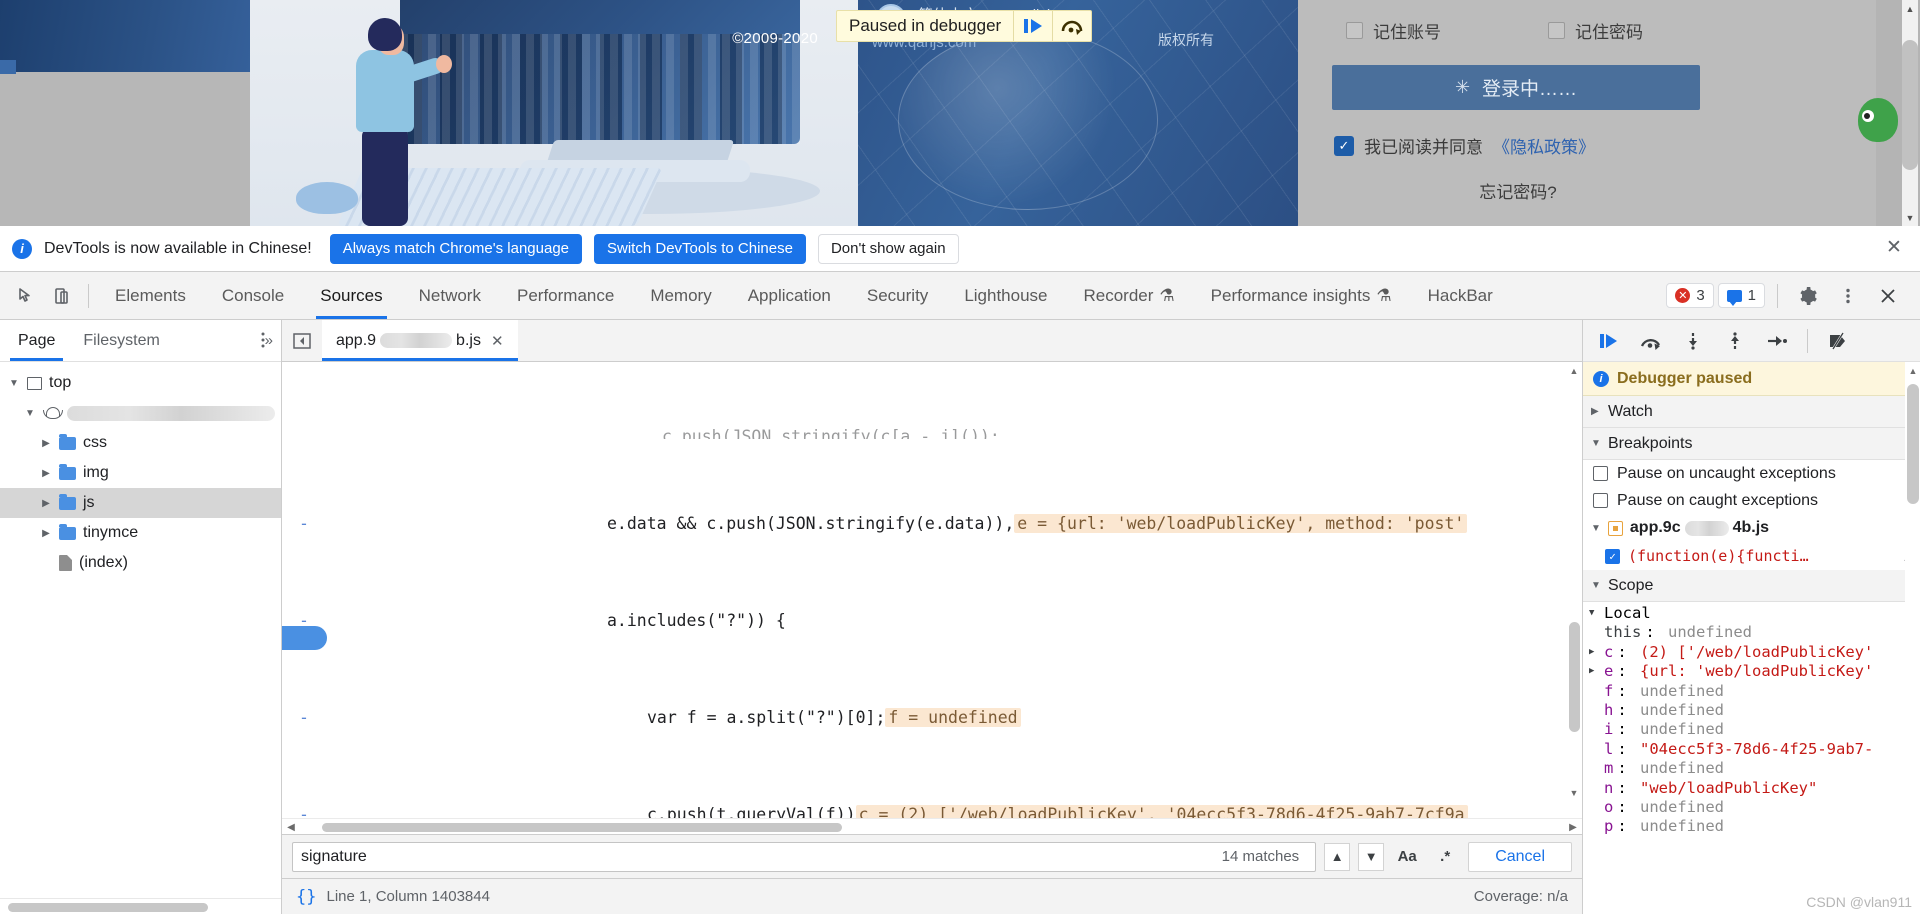 This screenshot has height=914, width=1920. Describe the element at coordinates (1005, 295) in the screenshot. I see `tab-lighthouse: Lighthouse` at that location.